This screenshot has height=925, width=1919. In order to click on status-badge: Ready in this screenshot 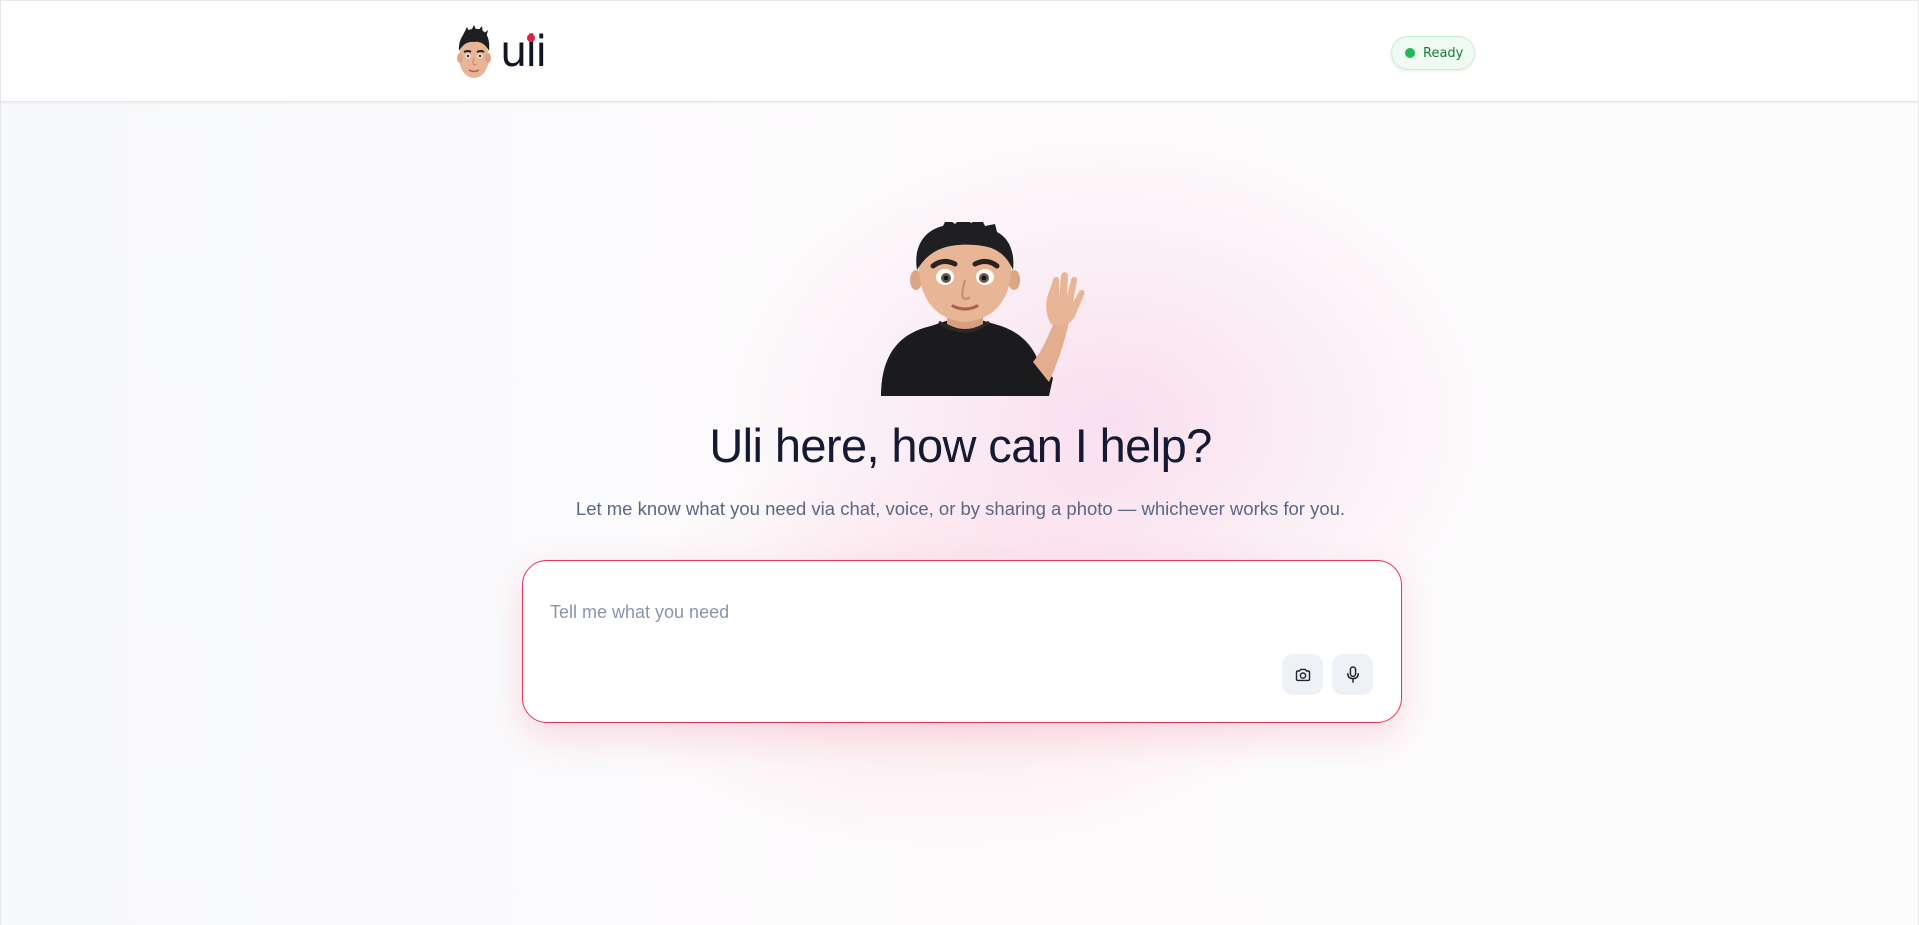, I will do `click(1433, 53)`.